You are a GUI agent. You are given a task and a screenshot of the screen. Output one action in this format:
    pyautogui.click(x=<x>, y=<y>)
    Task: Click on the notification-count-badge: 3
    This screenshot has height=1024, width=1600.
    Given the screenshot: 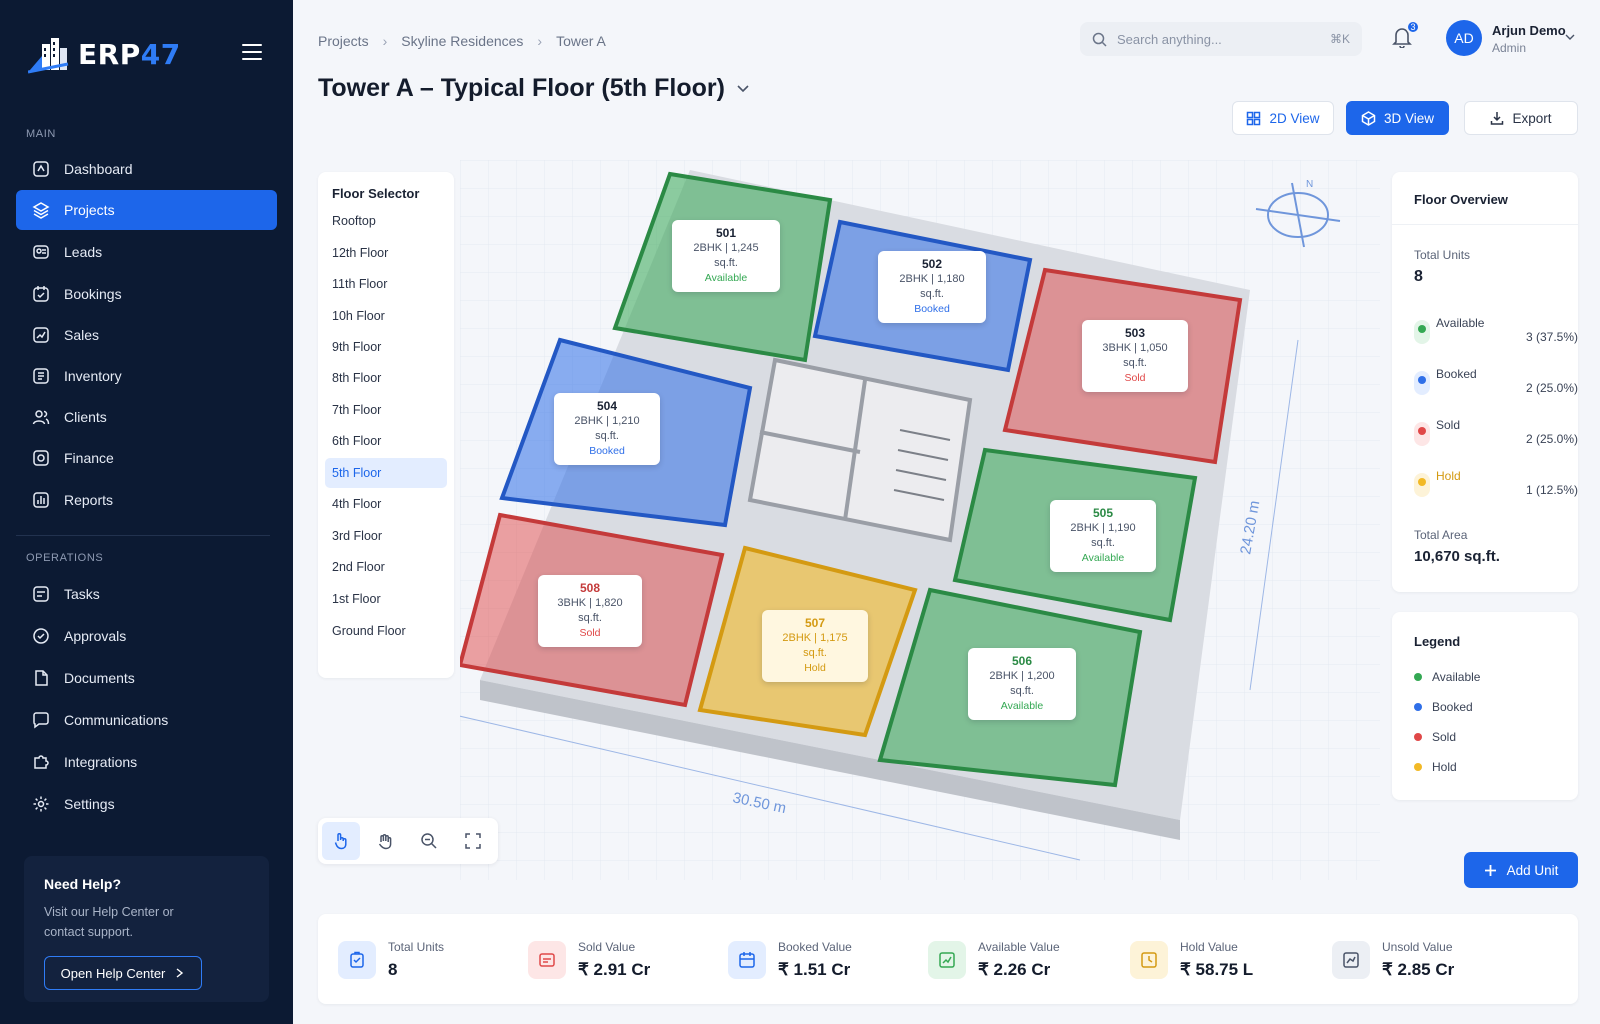 What is the action you would take?
    pyautogui.click(x=1413, y=27)
    